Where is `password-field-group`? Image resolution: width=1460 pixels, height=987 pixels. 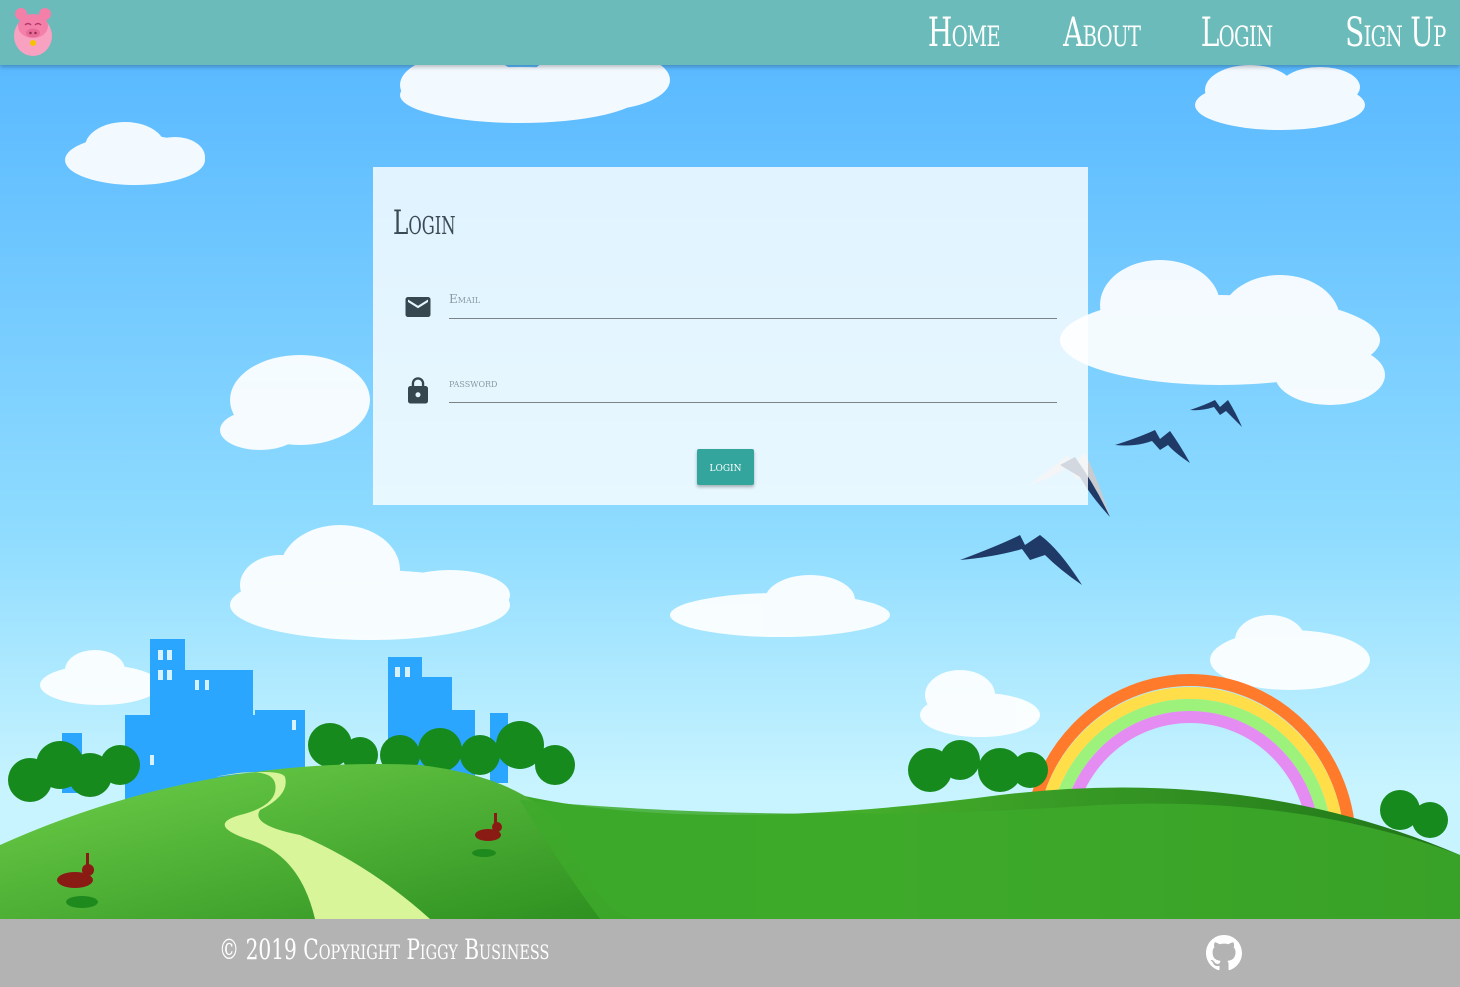 password-field-group is located at coordinates (730, 394).